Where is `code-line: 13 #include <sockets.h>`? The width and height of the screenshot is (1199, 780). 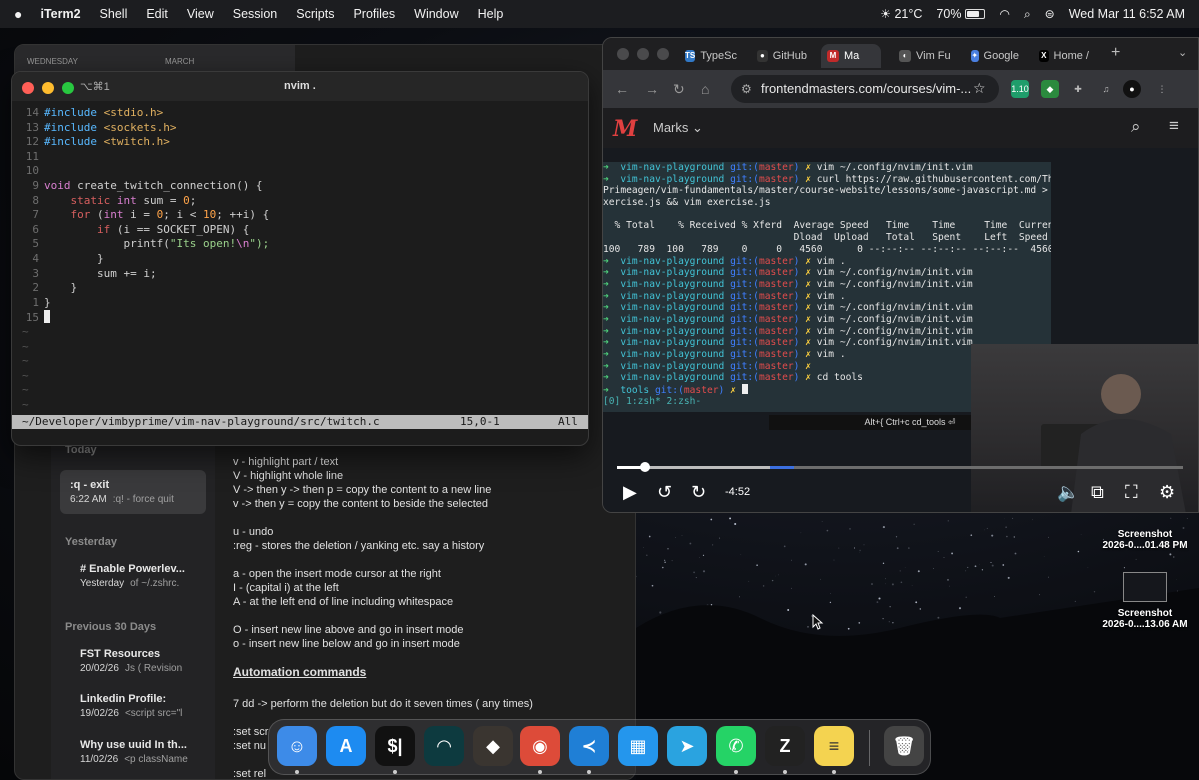 code-line: 13 #include <sockets.h> is located at coordinates (300, 128).